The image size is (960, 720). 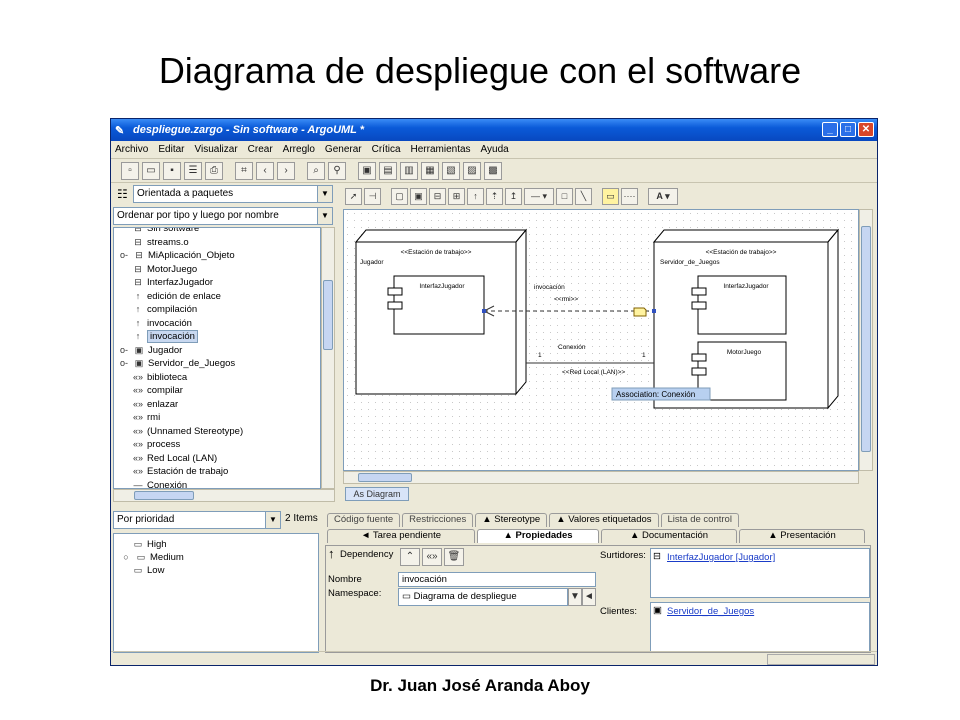 I want to click on delete-trash-icon: 🗑, so click(x=454, y=557).